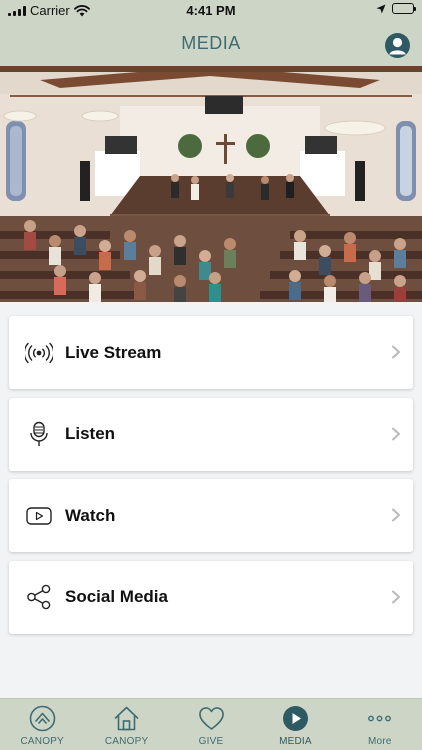 Image resolution: width=422 pixels, height=750 pixels. What do you see at coordinates (39, 434) in the screenshot?
I see `microphone-icon` at bounding box center [39, 434].